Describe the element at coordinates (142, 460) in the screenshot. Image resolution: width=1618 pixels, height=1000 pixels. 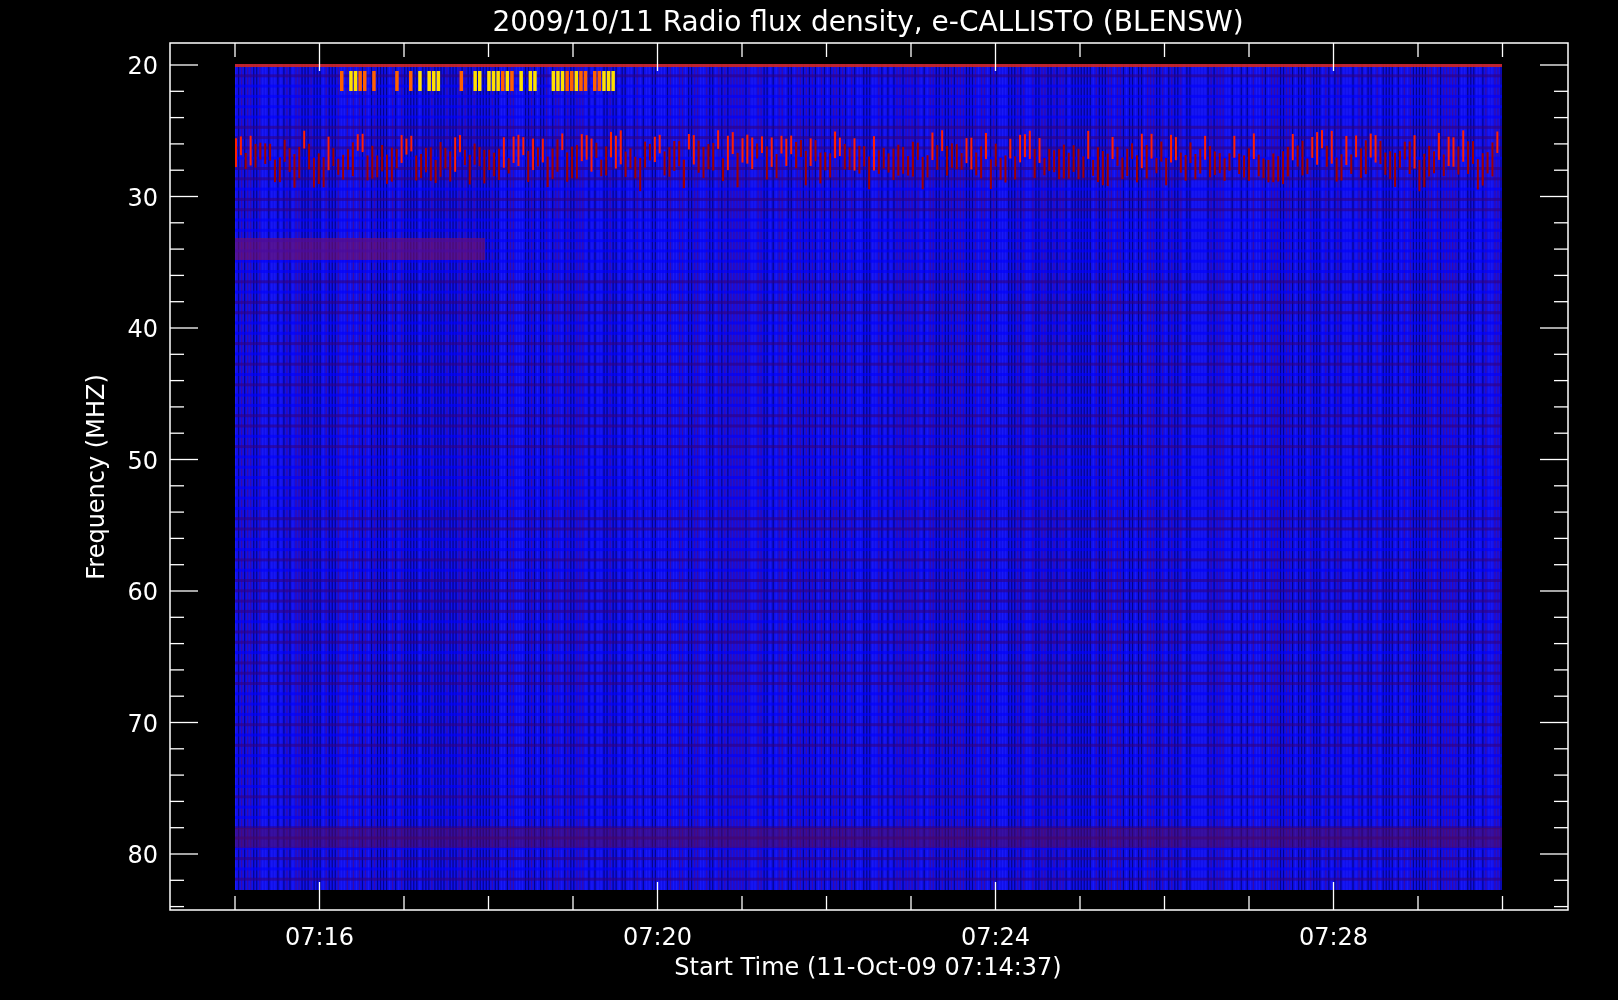
I see `y-tick-label: 50` at that location.